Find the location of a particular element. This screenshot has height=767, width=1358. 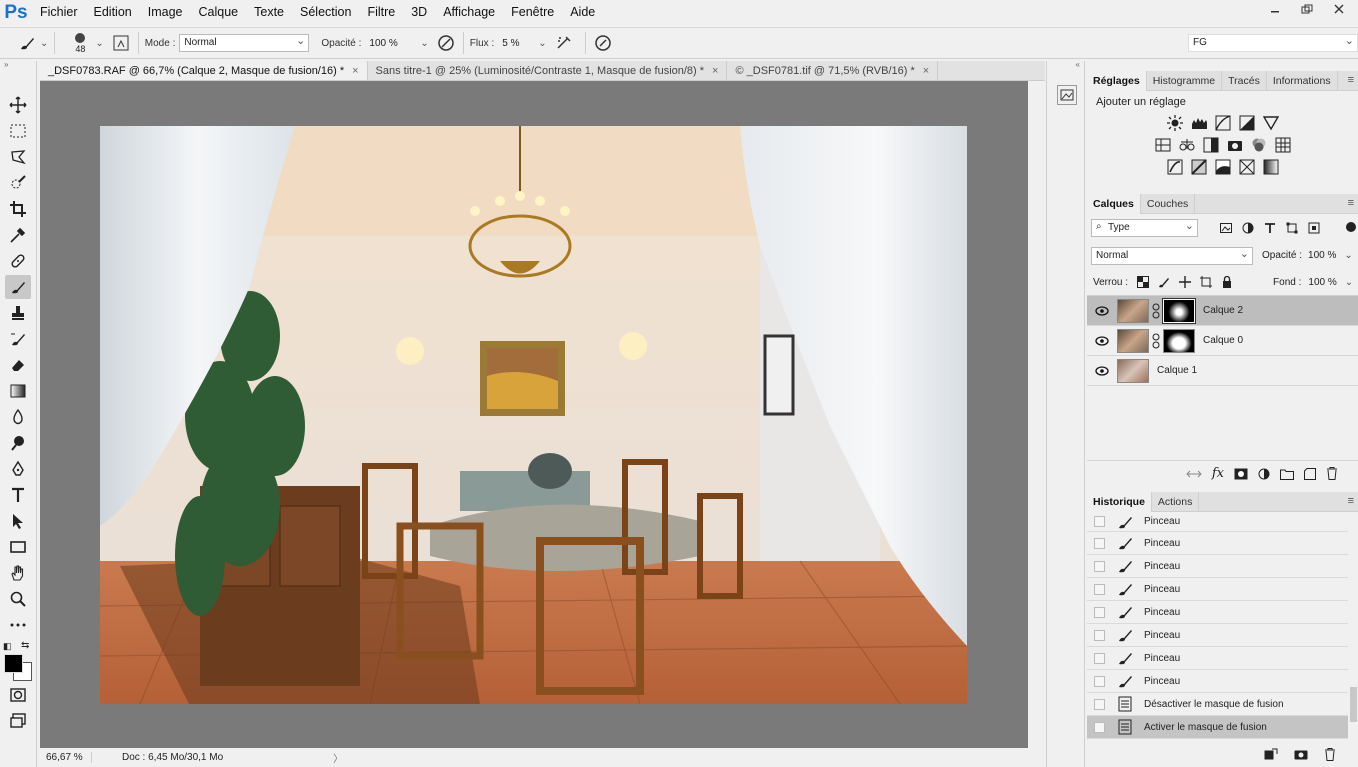

opacity-input: 100 % is located at coordinates (392, 43).